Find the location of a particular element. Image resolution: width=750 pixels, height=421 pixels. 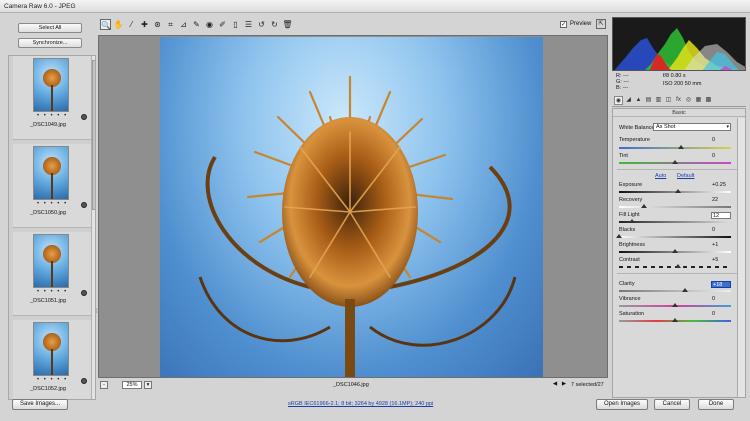

filmstrip-filename: _DSC1049.jpg is located at coordinates (48, 125).